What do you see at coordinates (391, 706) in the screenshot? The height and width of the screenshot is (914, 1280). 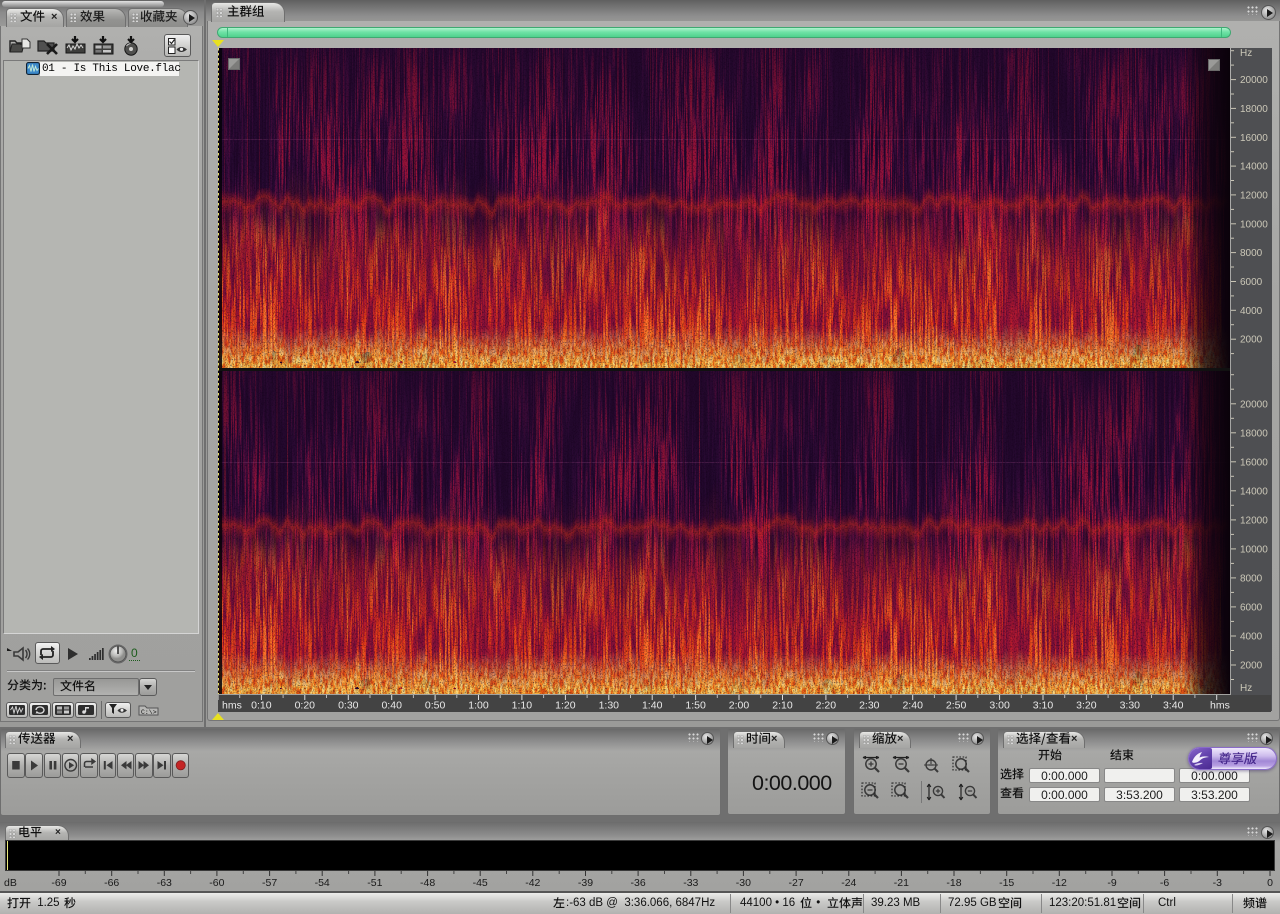 I see `svg-text: 0:40` at bounding box center [391, 706].